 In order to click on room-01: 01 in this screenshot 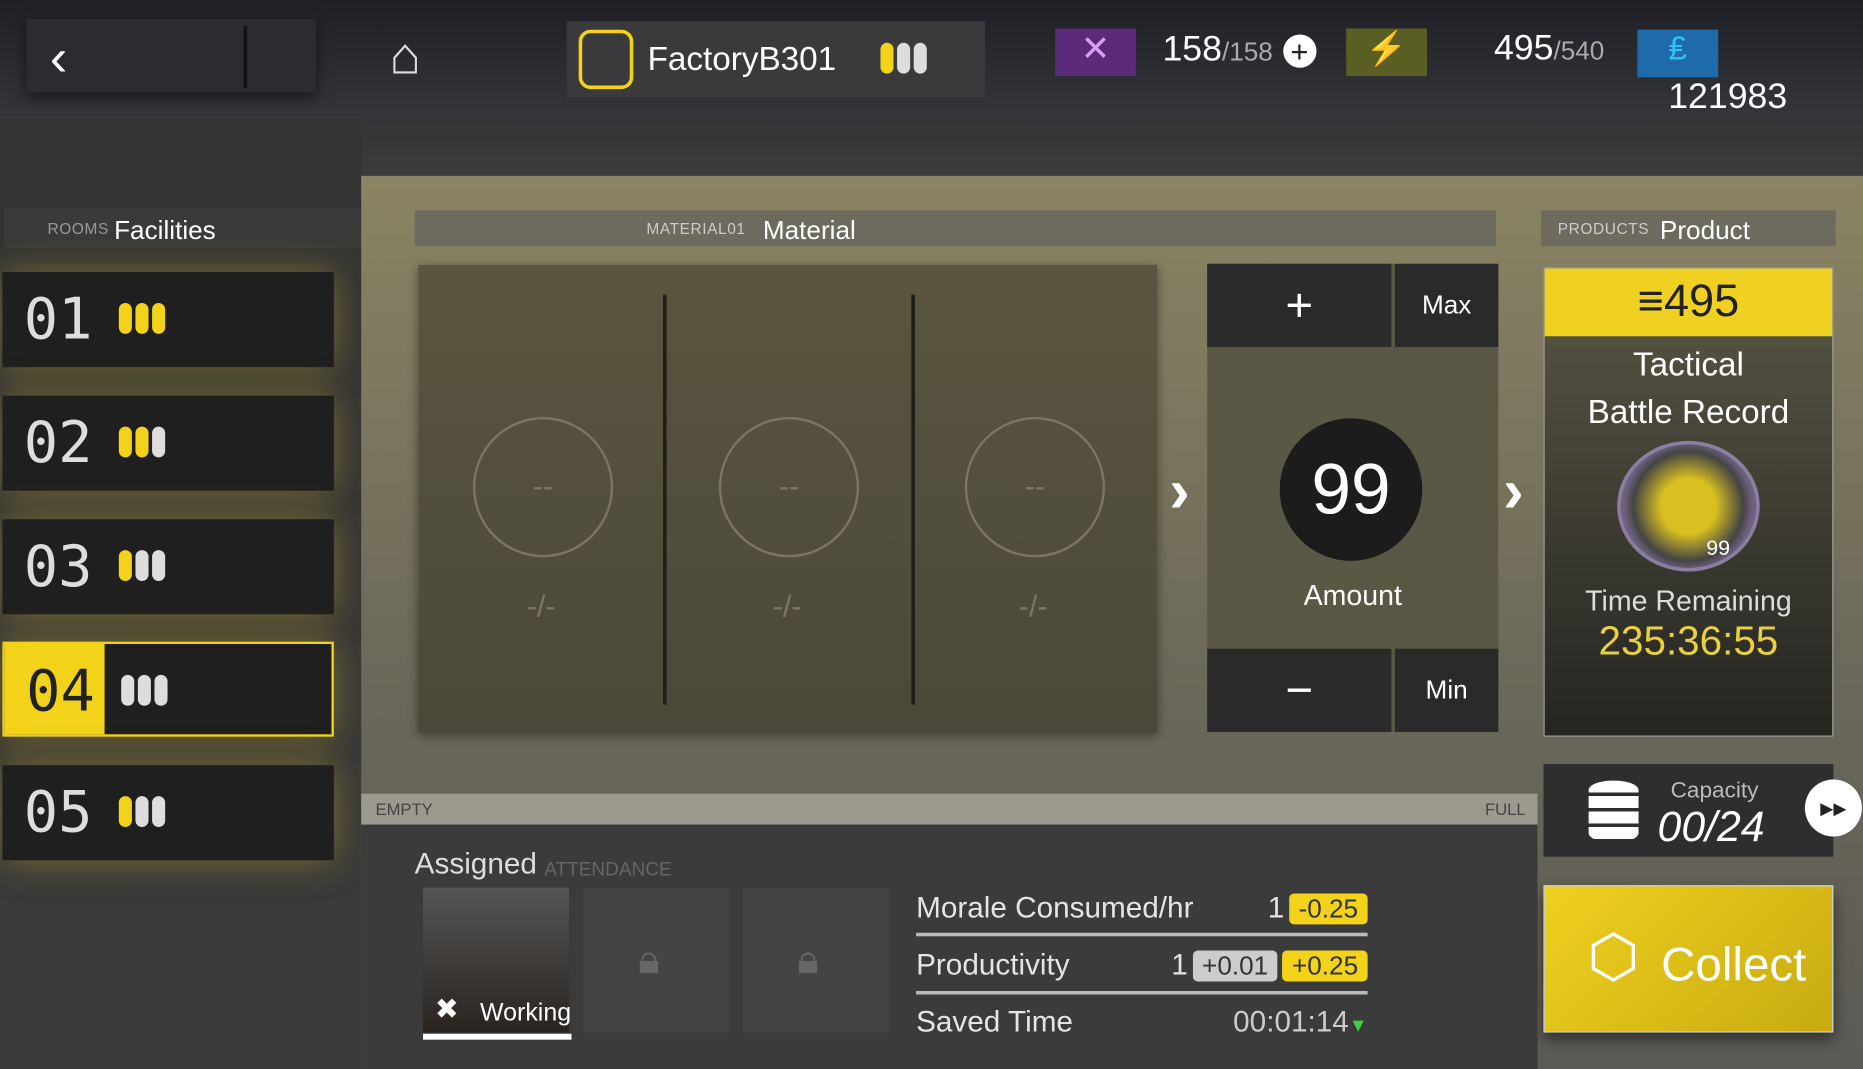, I will do `click(168, 320)`.